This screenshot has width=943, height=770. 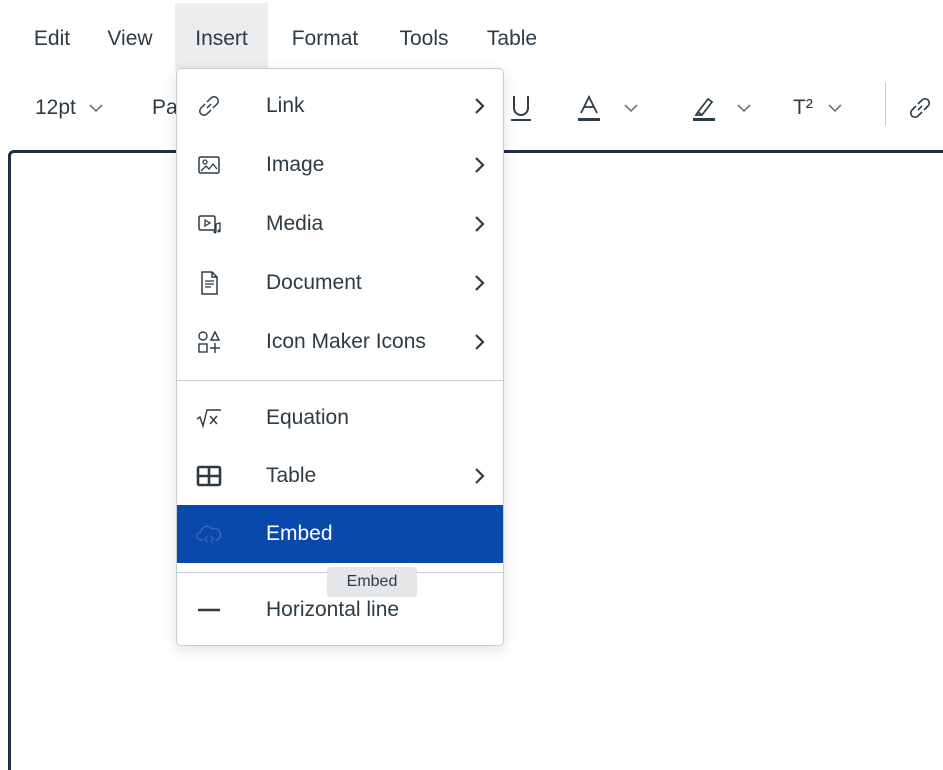 I want to click on superscript-button: T², so click(x=818, y=108).